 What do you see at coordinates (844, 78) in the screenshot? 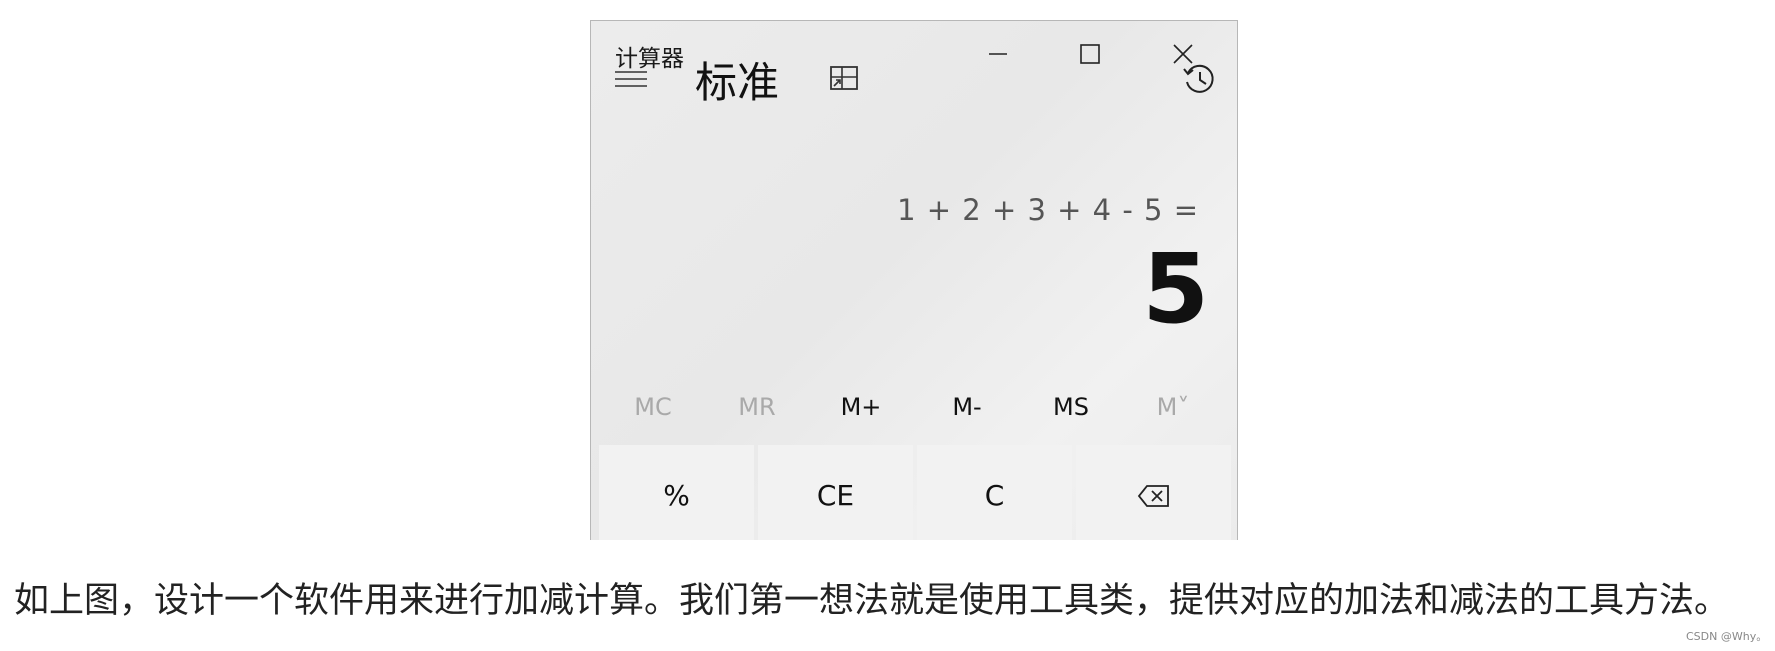
I see `keep-on-top-icon` at bounding box center [844, 78].